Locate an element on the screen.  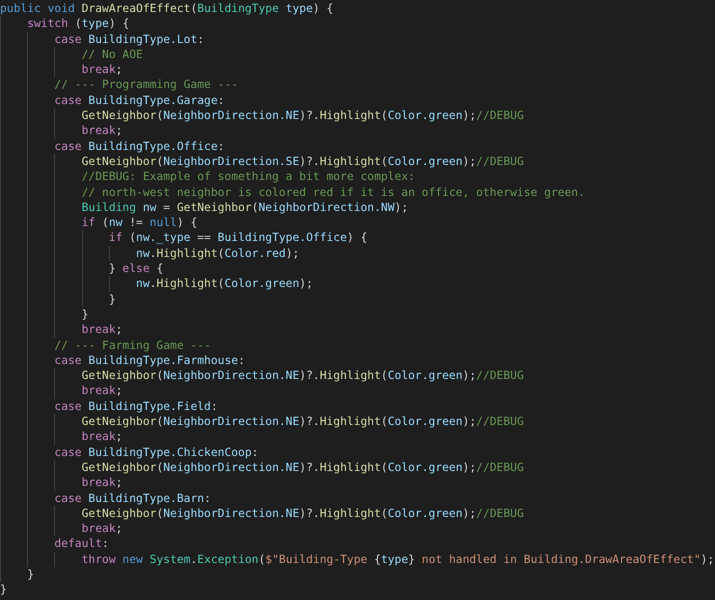
code-line: // north-west neighbor is colored red if it is an office, otherwise green. is located at coordinates (333, 192).